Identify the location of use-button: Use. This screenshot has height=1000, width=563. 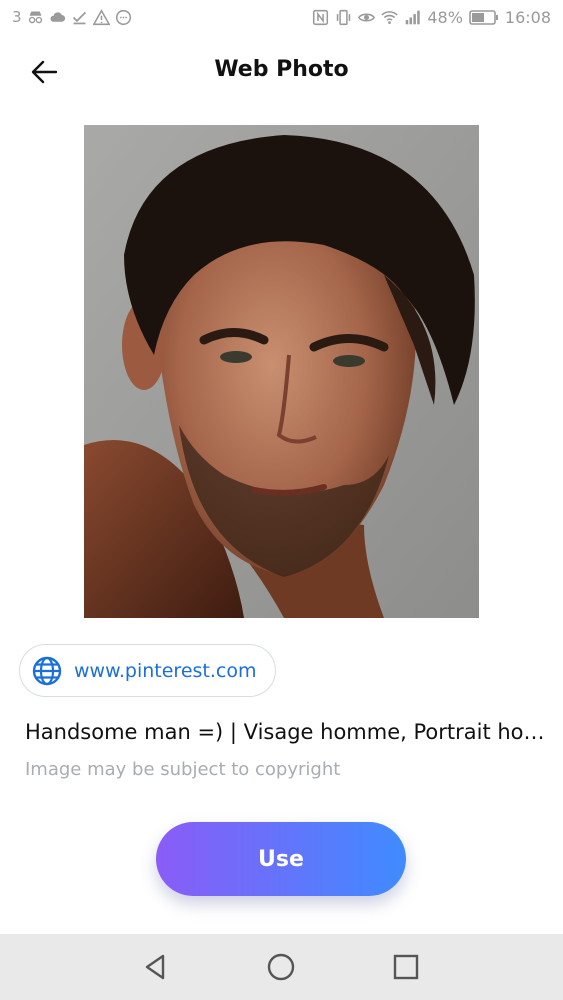
(281, 859).